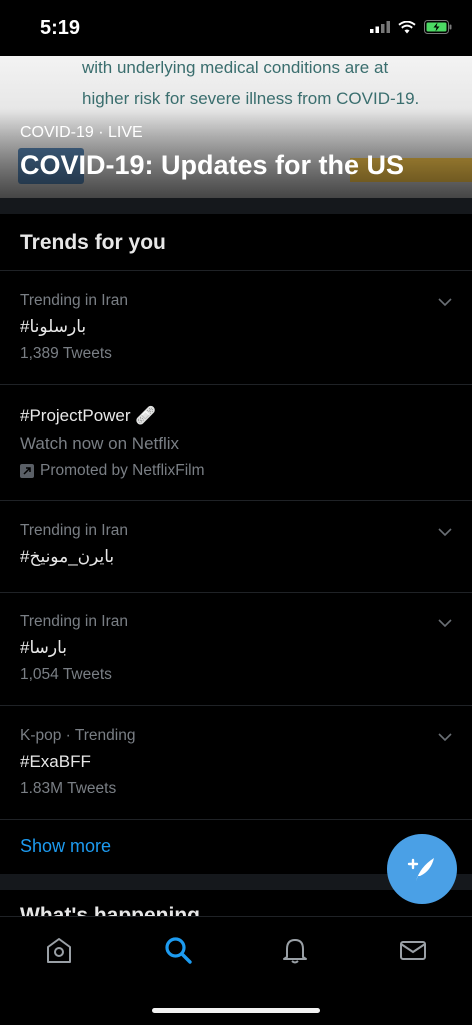 This screenshot has width=472, height=1025. What do you see at coordinates (236, 28) in the screenshot?
I see `status-bar: 5:19` at bounding box center [236, 28].